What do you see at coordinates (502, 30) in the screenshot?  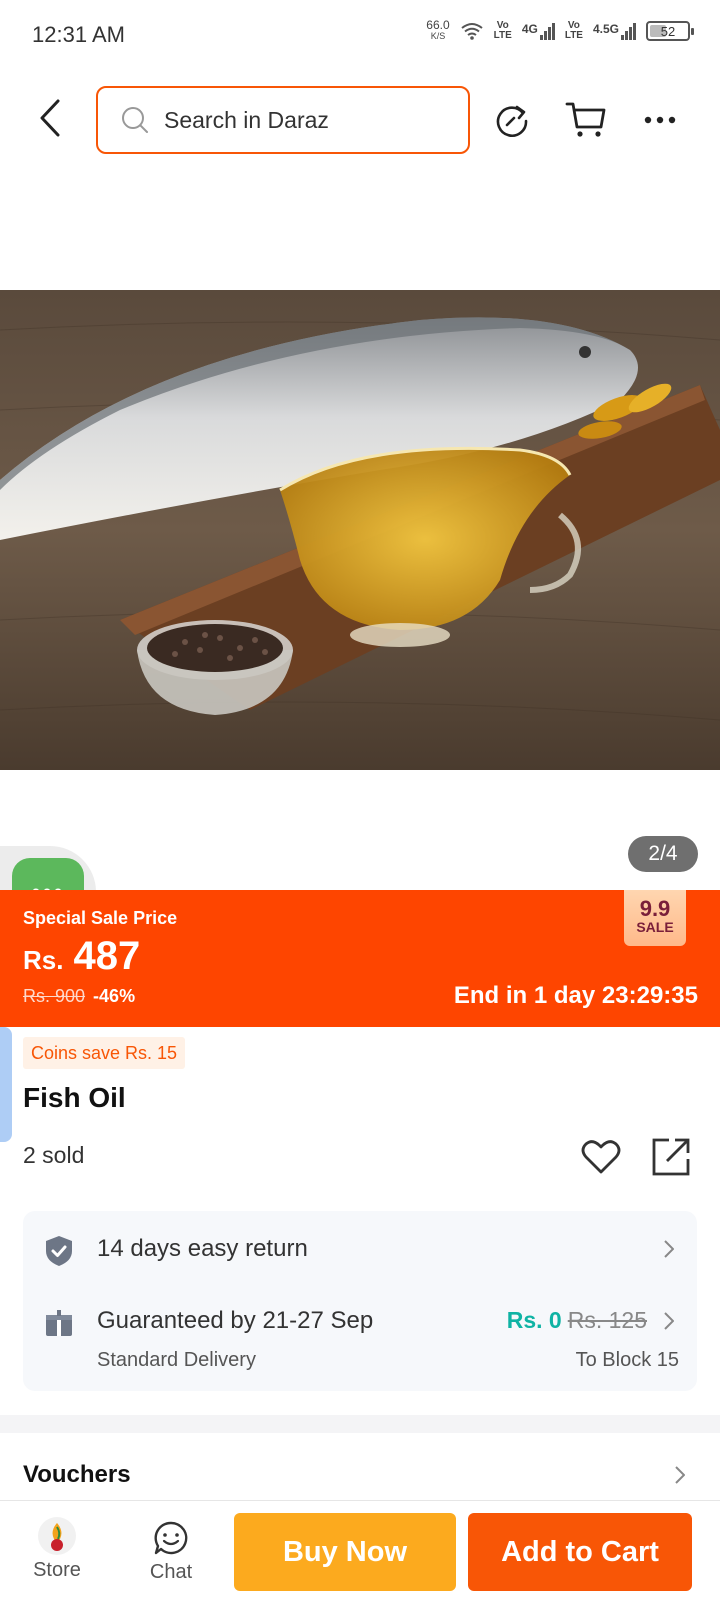 I see `volte-indicator-1: Vo LTE` at bounding box center [502, 30].